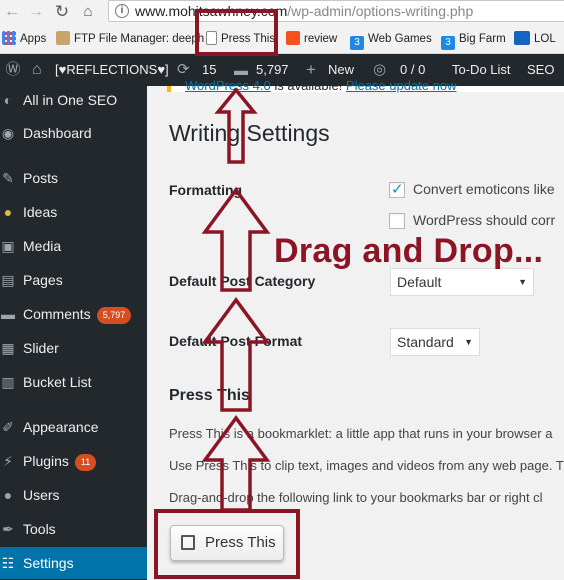  I want to click on url-host: www.mohitsawhney.com, so click(211, 11).